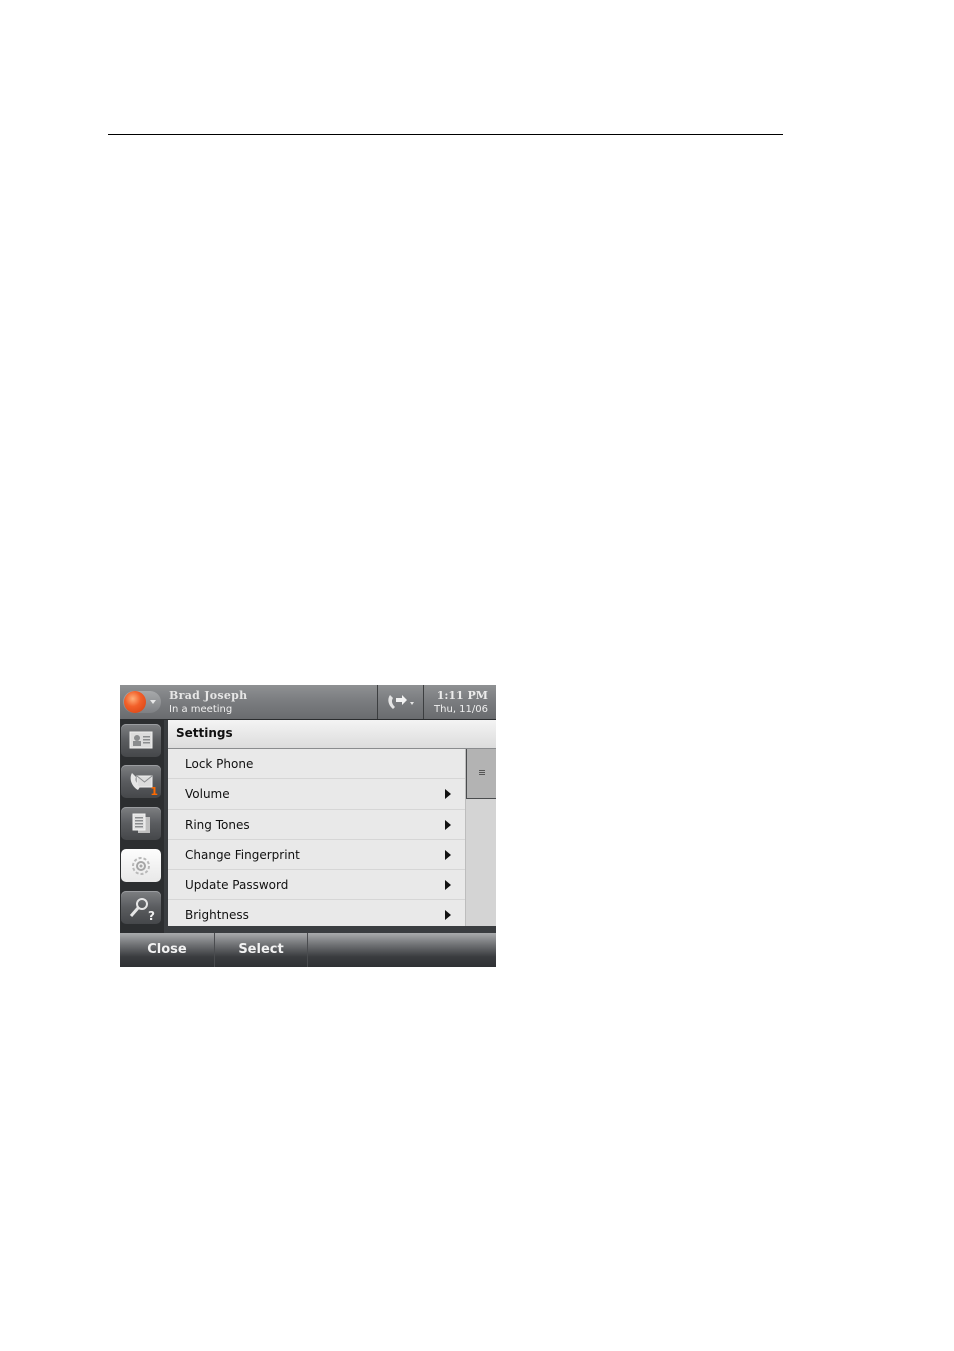 The image size is (954, 1351). I want to click on softkey-bar: Close Select, so click(308, 950).